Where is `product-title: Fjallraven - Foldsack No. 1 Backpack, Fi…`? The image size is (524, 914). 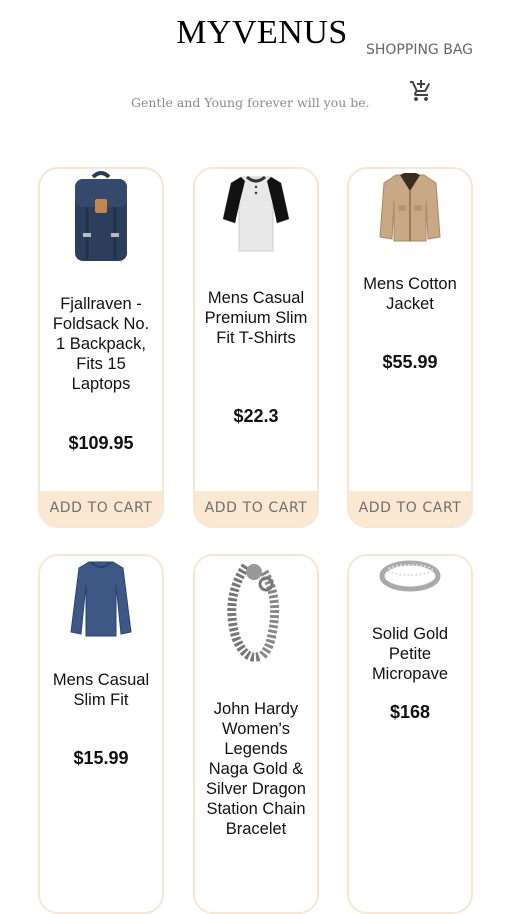
product-title: Fjallraven - Foldsack No. 1 Backpack, Fi… is located at coordinates (101, 344).